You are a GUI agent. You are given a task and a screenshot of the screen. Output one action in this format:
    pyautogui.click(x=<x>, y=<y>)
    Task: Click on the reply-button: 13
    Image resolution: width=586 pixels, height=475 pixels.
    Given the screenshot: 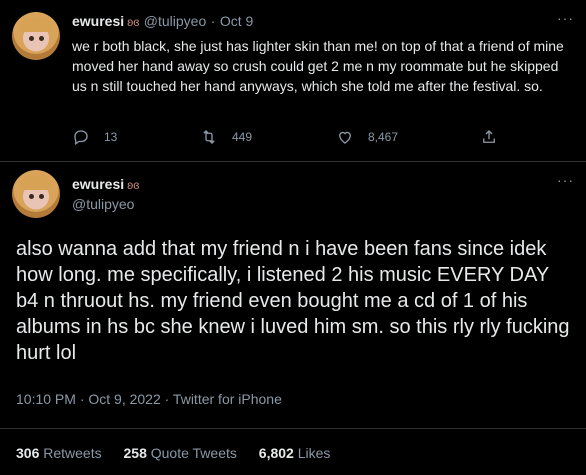 What is the action you would take?
    pyautogui.click(x=94, y=137)
    